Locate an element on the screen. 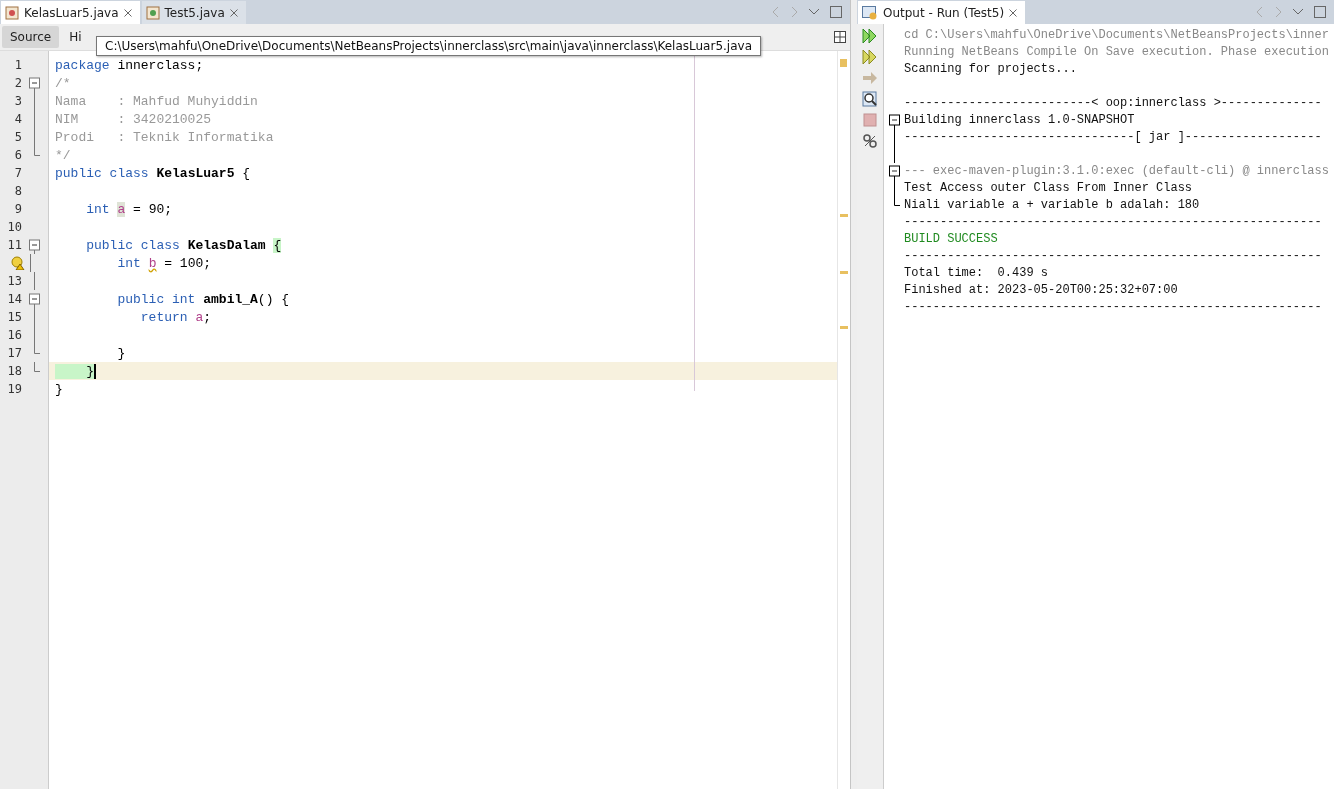  stop-icon is located at coordinates (870, 120).